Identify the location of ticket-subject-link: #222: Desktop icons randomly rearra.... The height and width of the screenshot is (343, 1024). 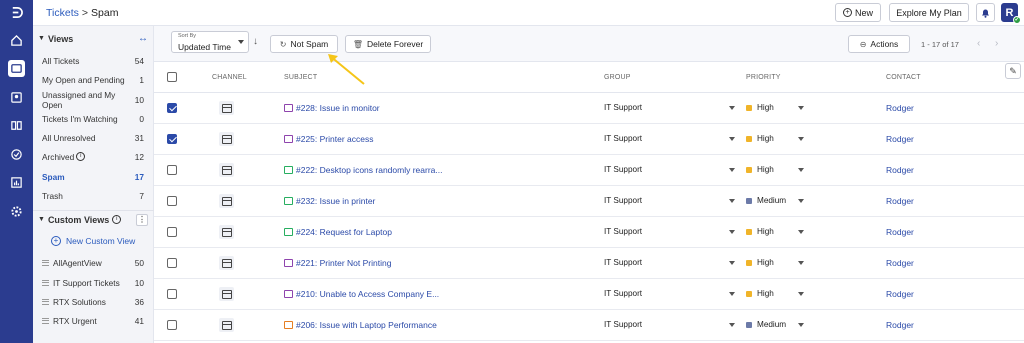
(363, 170).